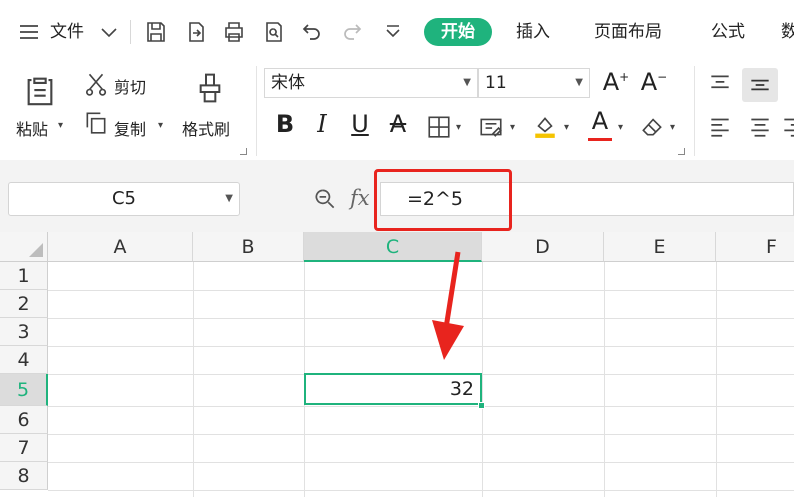 This screenshot has height=497, width=794. I want to click on print-icon, so click(234, 32).